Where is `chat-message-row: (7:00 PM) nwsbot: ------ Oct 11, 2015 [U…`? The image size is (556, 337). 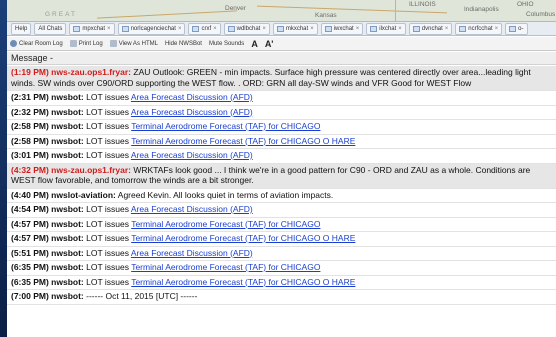
chat-message-row: (7:00 PM) nwsbot: ------ Oct 11, 2015 [U… is located at coordinates (281, 297).